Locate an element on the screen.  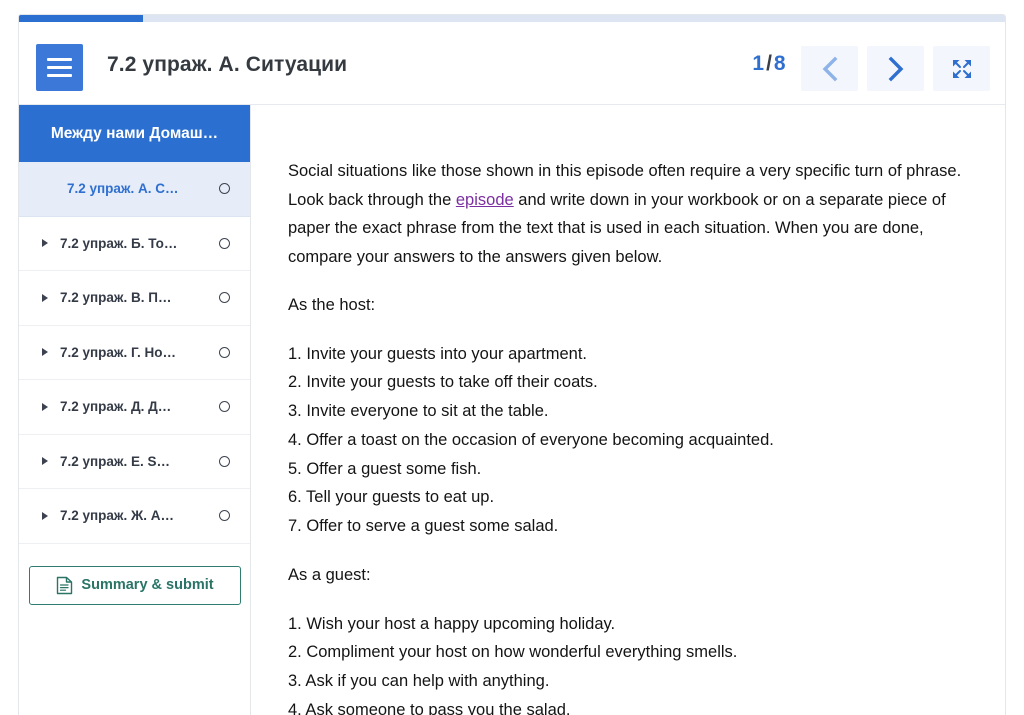
fullscreen-button is located at coordinates (961, 68).